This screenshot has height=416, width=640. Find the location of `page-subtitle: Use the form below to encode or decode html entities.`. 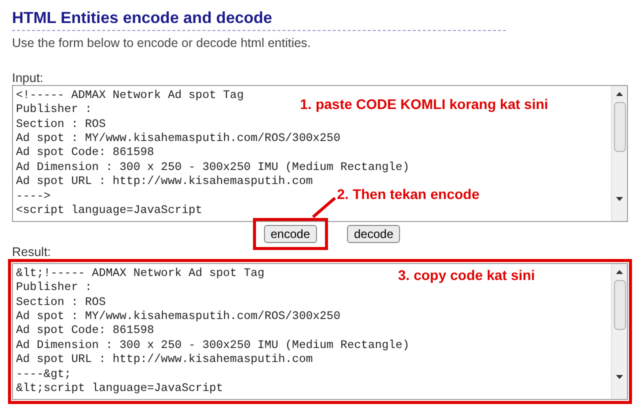

page-subtitle: Use the form below to encode or decode html entities. is located at coordinates (161, 43).